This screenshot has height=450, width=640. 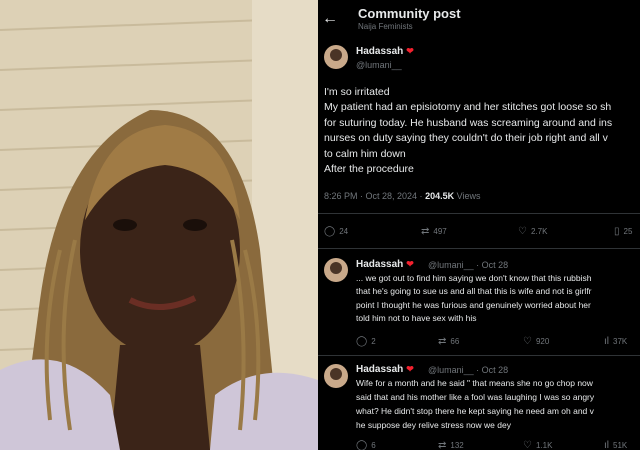 I want to click on author-handle: @lumani__, so click(x=379, y=65).